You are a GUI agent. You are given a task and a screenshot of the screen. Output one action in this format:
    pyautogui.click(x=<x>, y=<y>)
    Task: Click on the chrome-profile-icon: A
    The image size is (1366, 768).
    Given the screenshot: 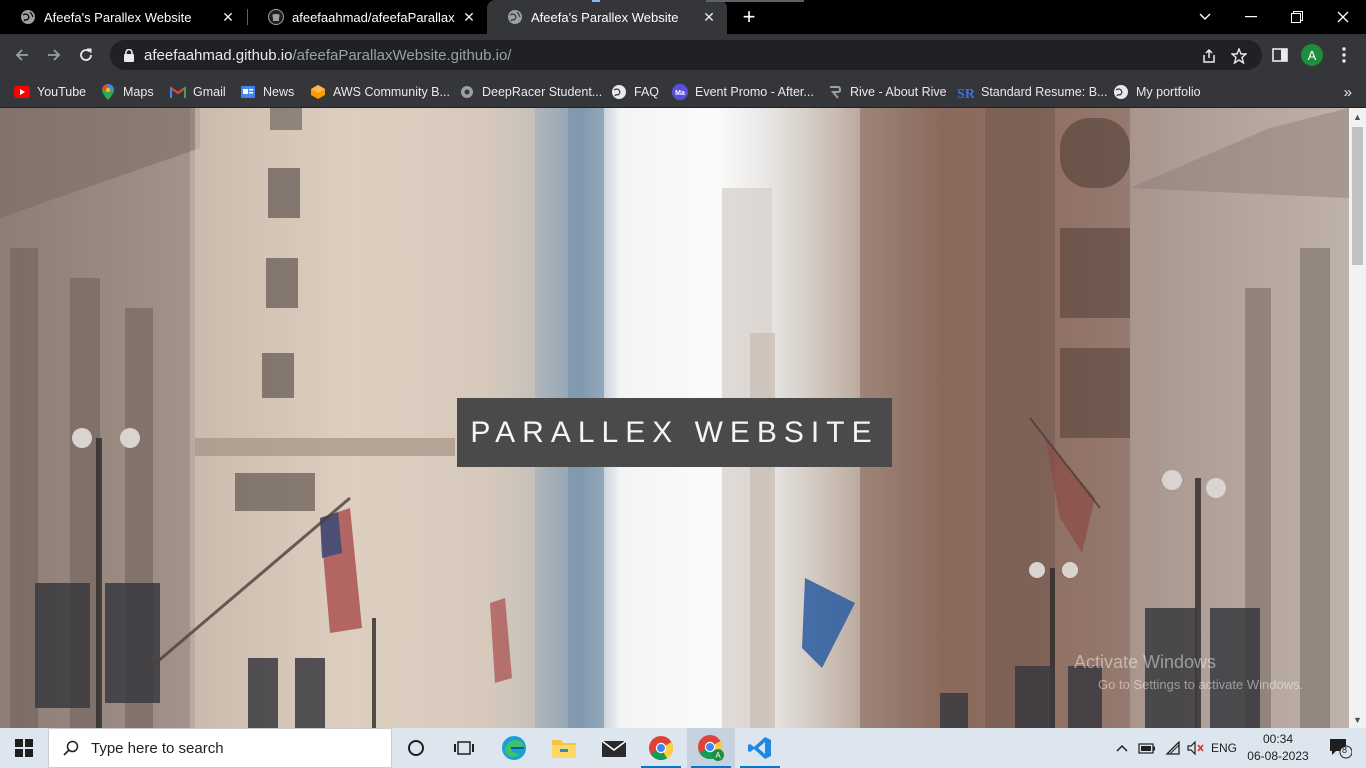 What is the action you would take?
    pyautogui.click(x=711, y=748)
    